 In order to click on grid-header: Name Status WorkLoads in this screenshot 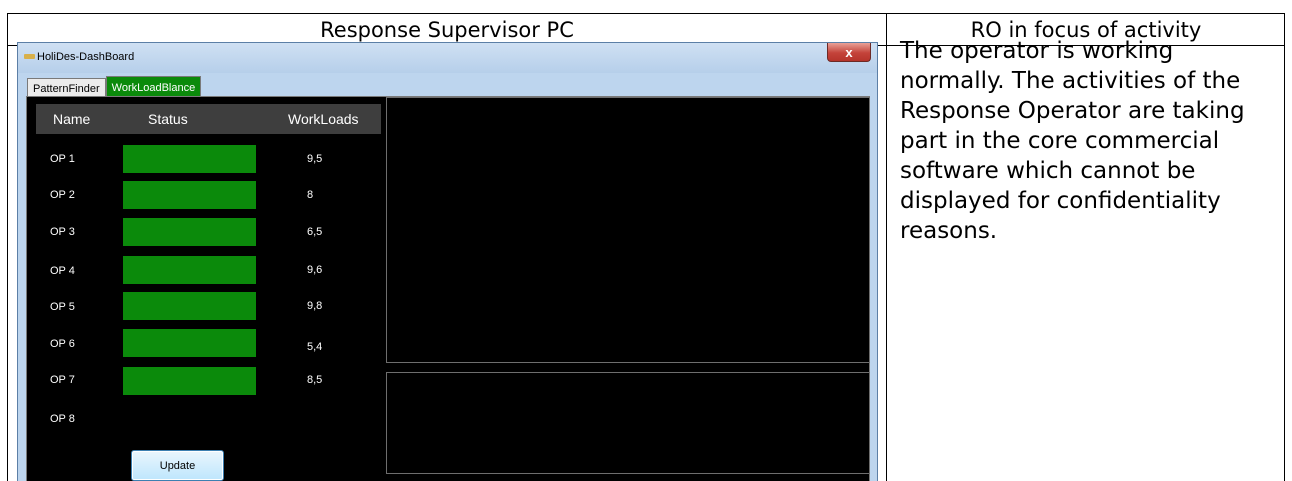, I will do `click(208, 119)`.